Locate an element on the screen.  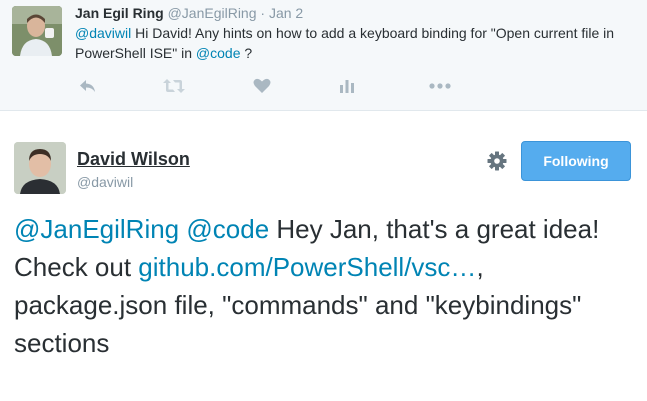
parent-tweet-header: Jan Egil Ring @JanEgilRing · Jan 2 is located at coordinates (189, 13).